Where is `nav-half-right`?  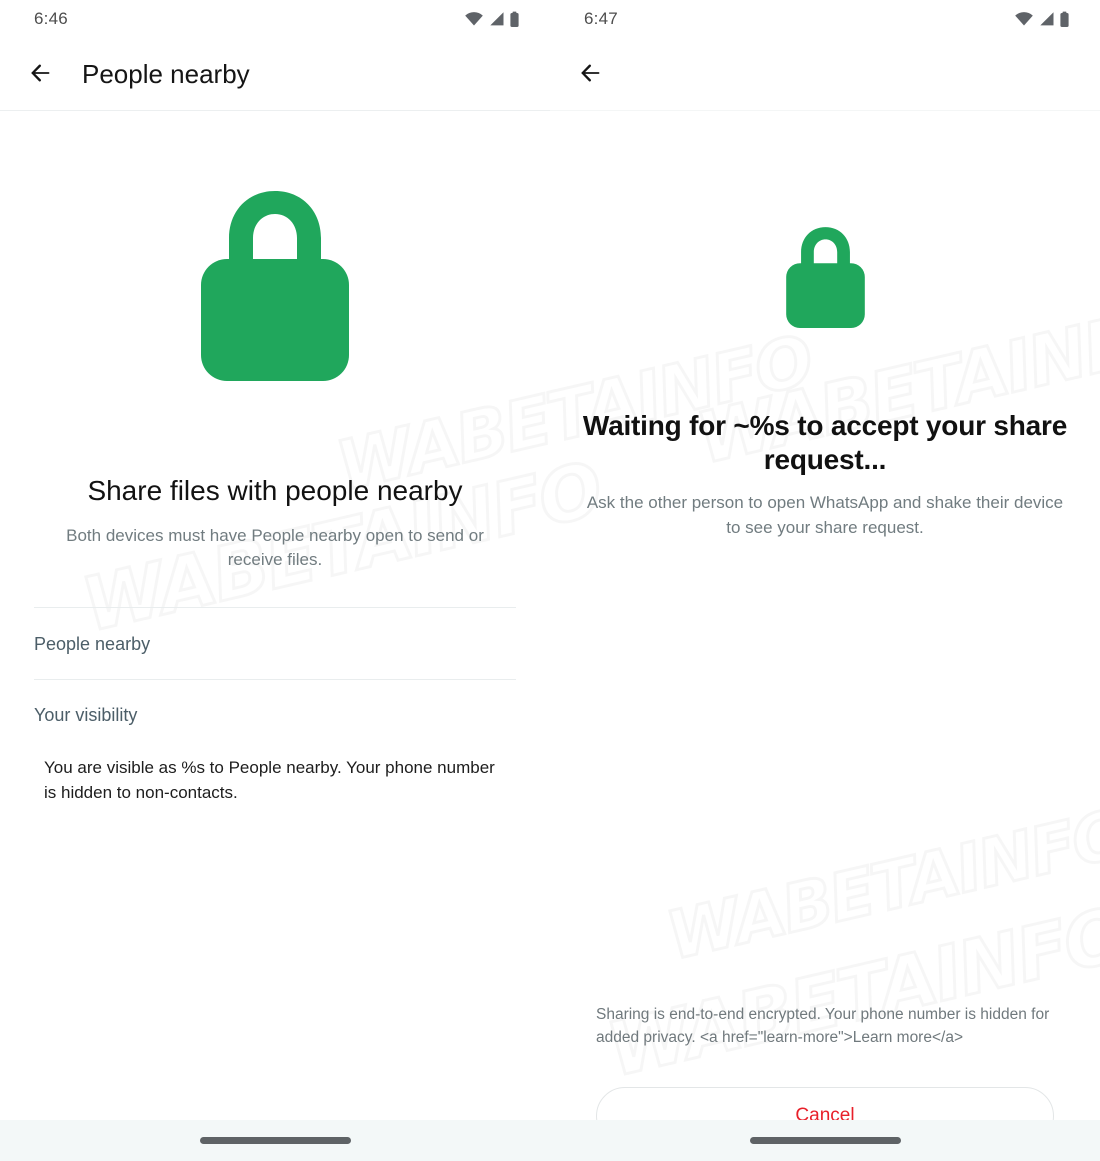 nav-half-right is located at coordinates (825, 1140).